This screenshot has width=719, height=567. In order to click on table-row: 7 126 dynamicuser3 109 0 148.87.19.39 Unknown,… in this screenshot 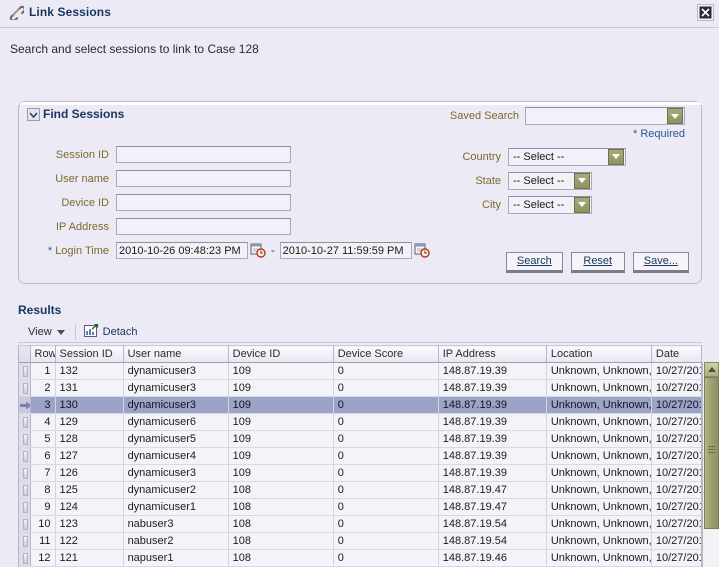, I will do `click(360, 473)`.